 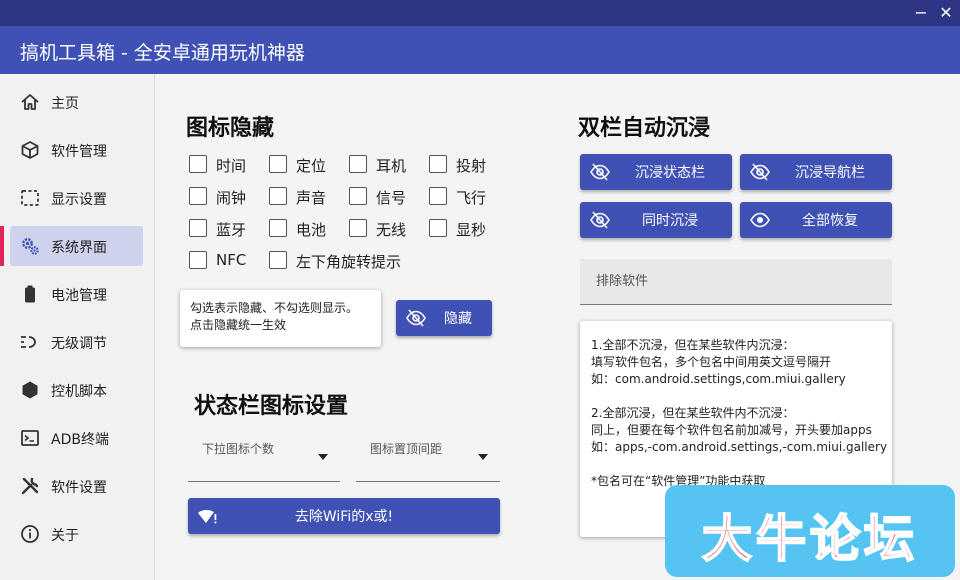 What do you see at coordinates (79, 344) in the screenshot?
I see `sidebar-item-label: 无级调节` at bounding box center [79, 344].